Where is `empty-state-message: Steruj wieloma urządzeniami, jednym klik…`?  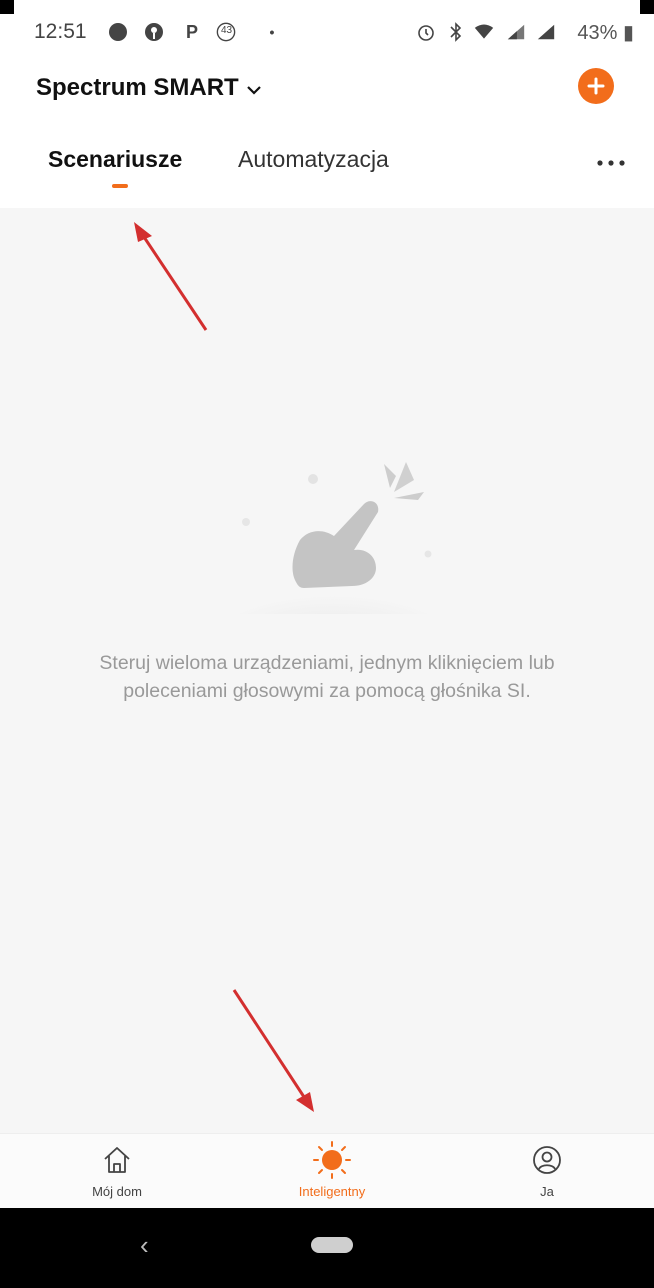 empty-state-message: Steruj wieloma urządzeniami, jednym klik… is located at coordinates (327, 677).